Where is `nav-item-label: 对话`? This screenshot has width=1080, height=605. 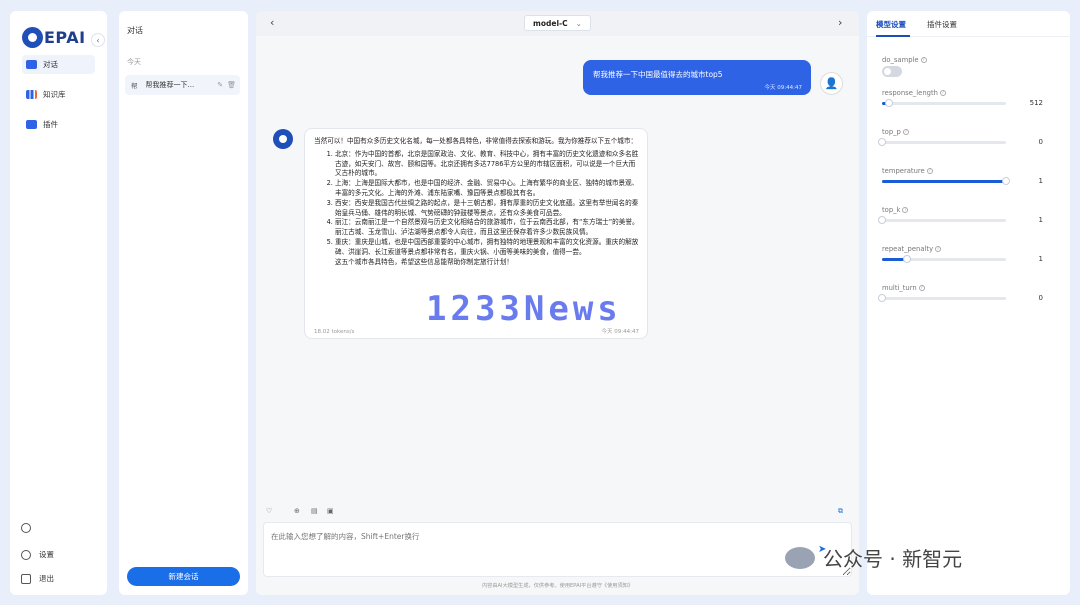 nav-item-label: 对话 is located at coordinates (50, 64).